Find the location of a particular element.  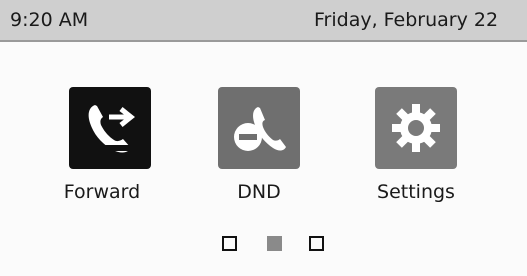

settings-label: Settings is located at coordinates (416, 192).